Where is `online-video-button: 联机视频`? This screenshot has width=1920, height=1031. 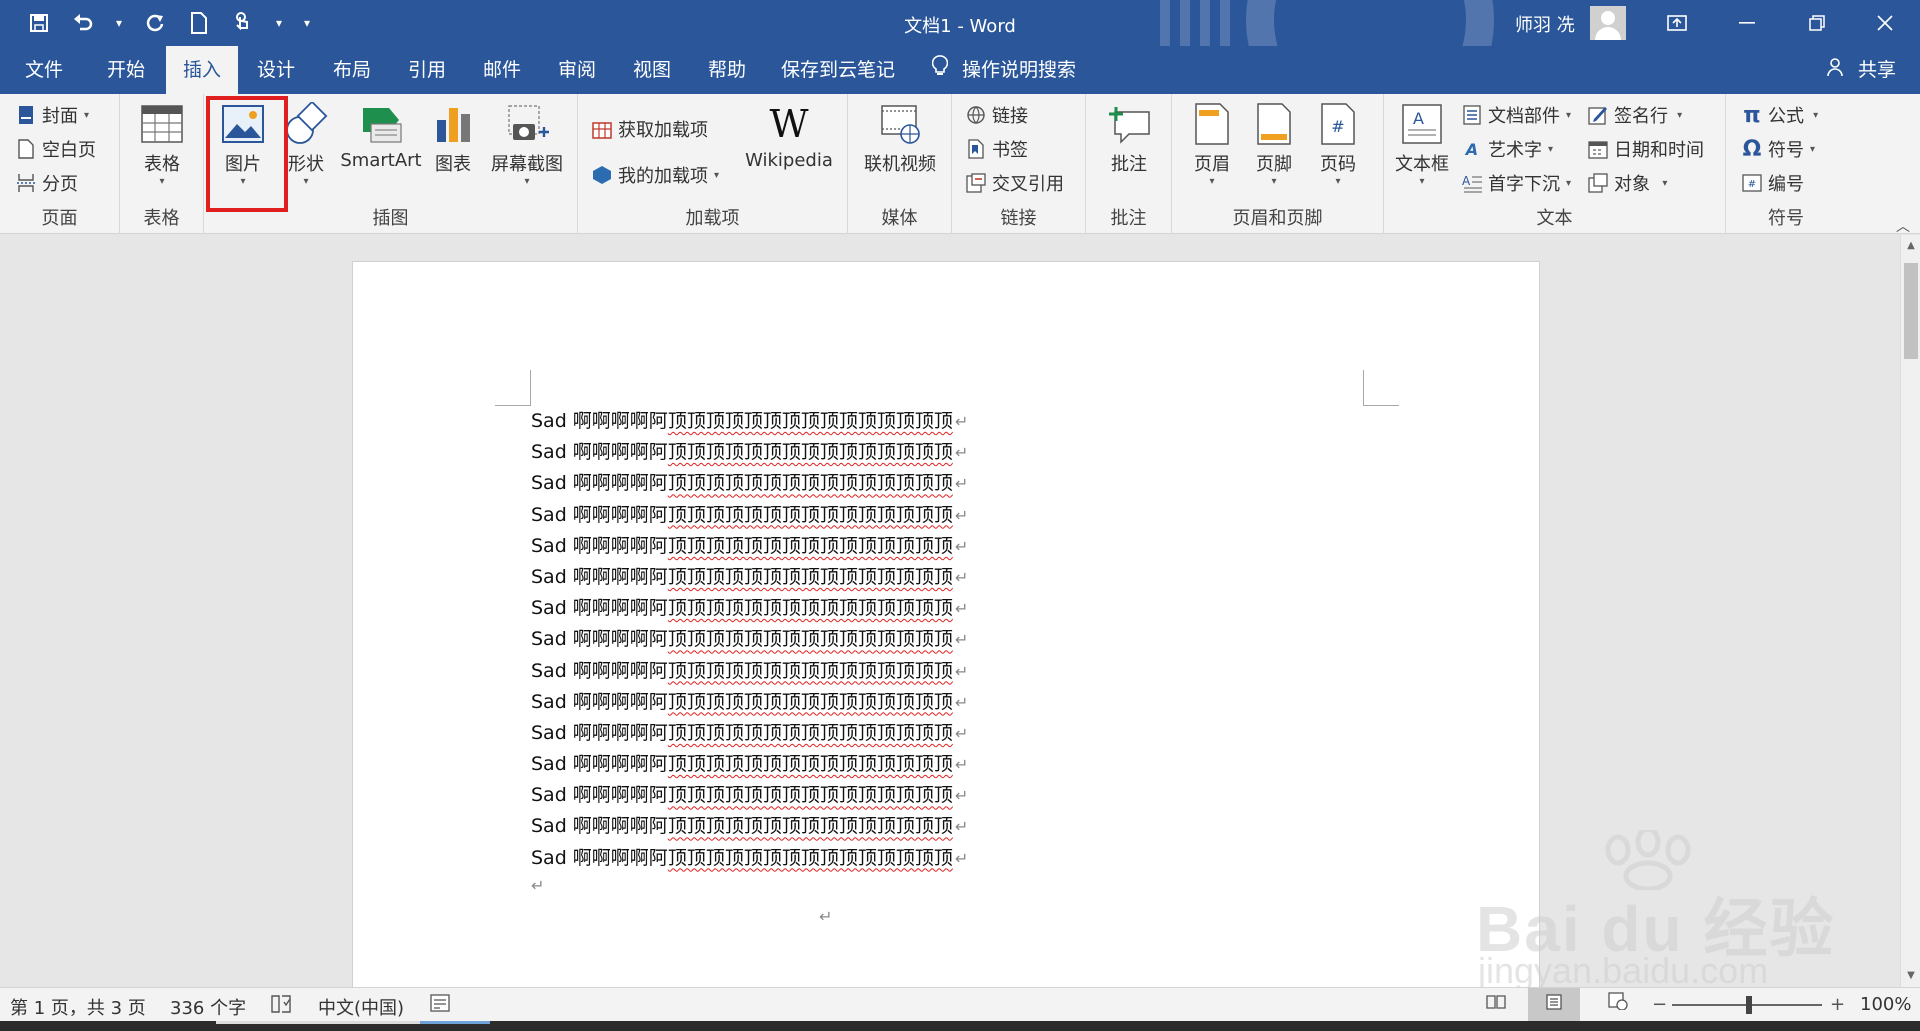 online-video-button: 联机视频 is located at coordinates (900, 139).